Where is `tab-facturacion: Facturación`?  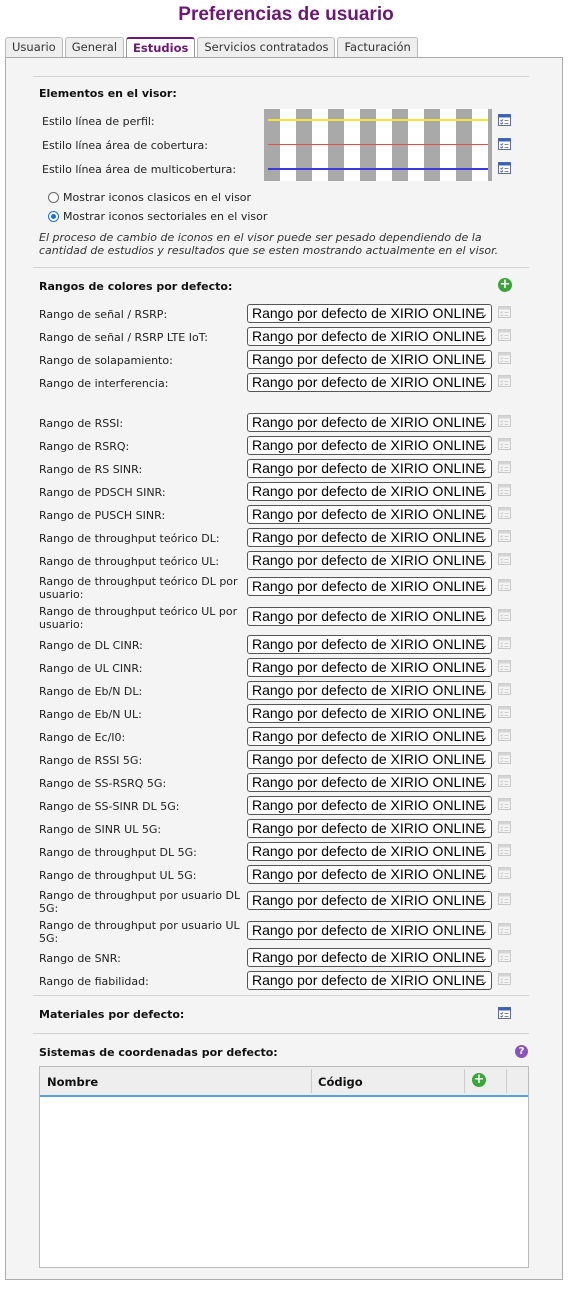
tab-facturacion: Facturación is located at coordinates (377, 47).